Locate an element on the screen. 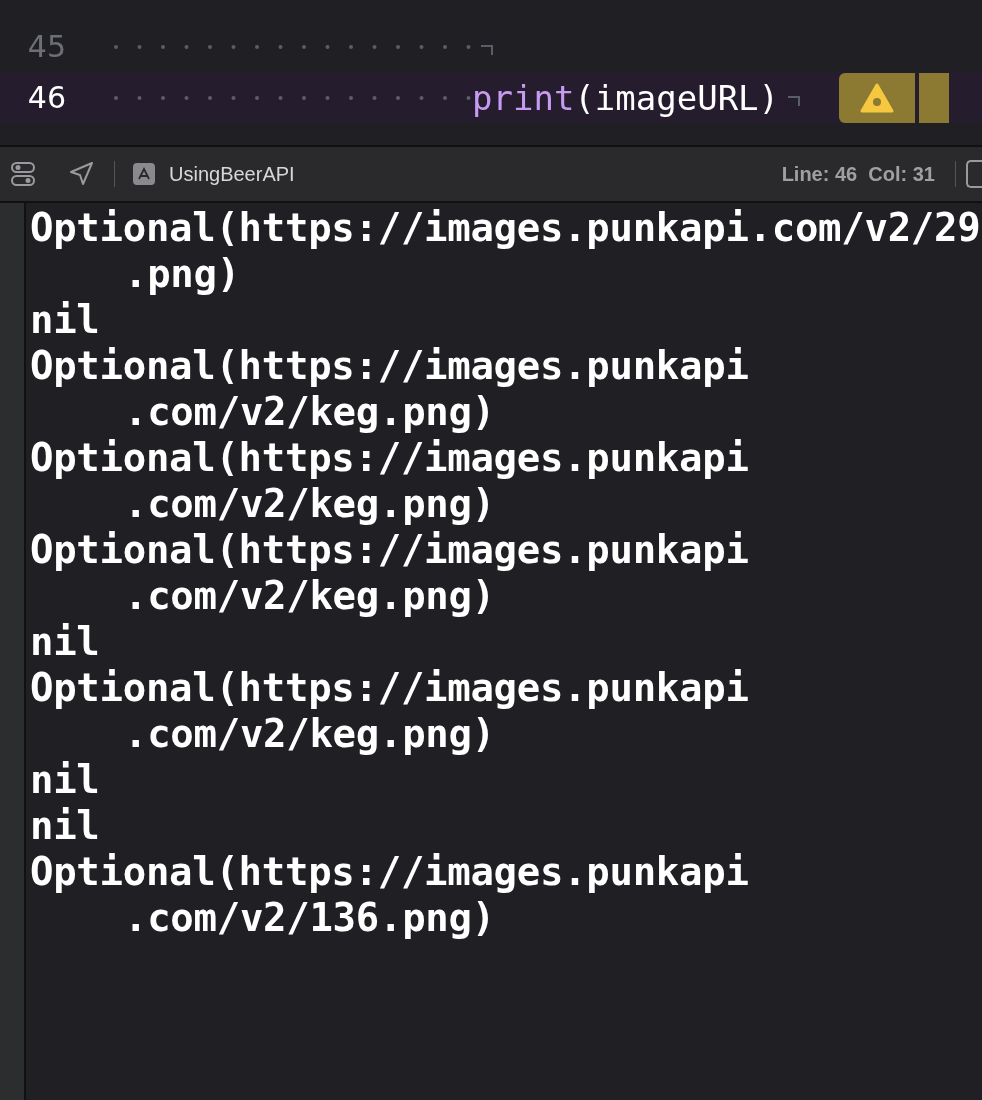 The width and height of the screenshot is (982, 1100). panel-icon is located at coordinates (974, 174).